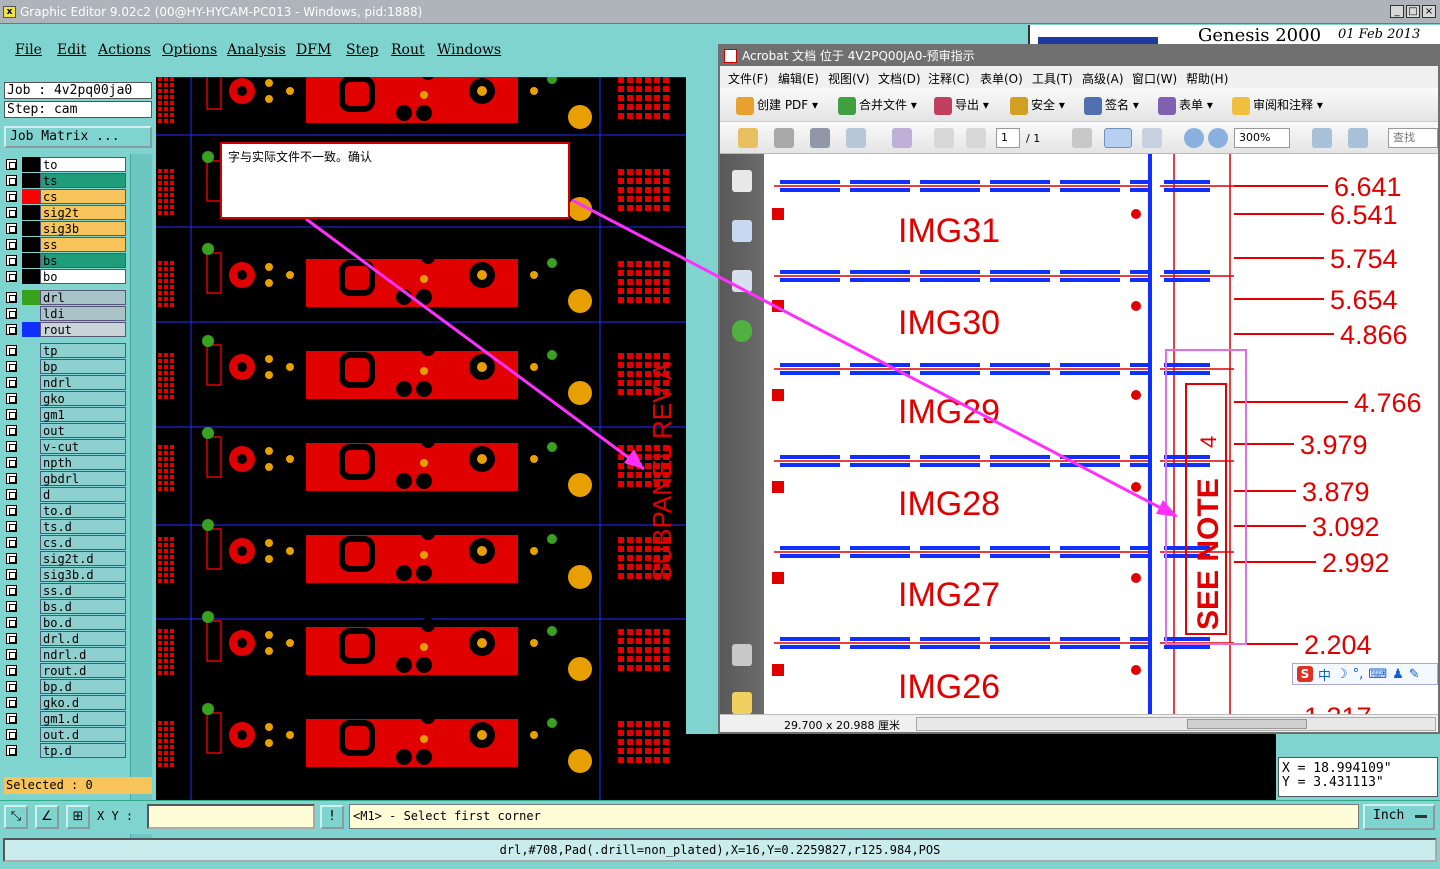 The height and width of the screenshot is (869, 1440). Describe the element at coordinates (1399, 817) in the screenshot. I see `unit-select: Inch` at that location.